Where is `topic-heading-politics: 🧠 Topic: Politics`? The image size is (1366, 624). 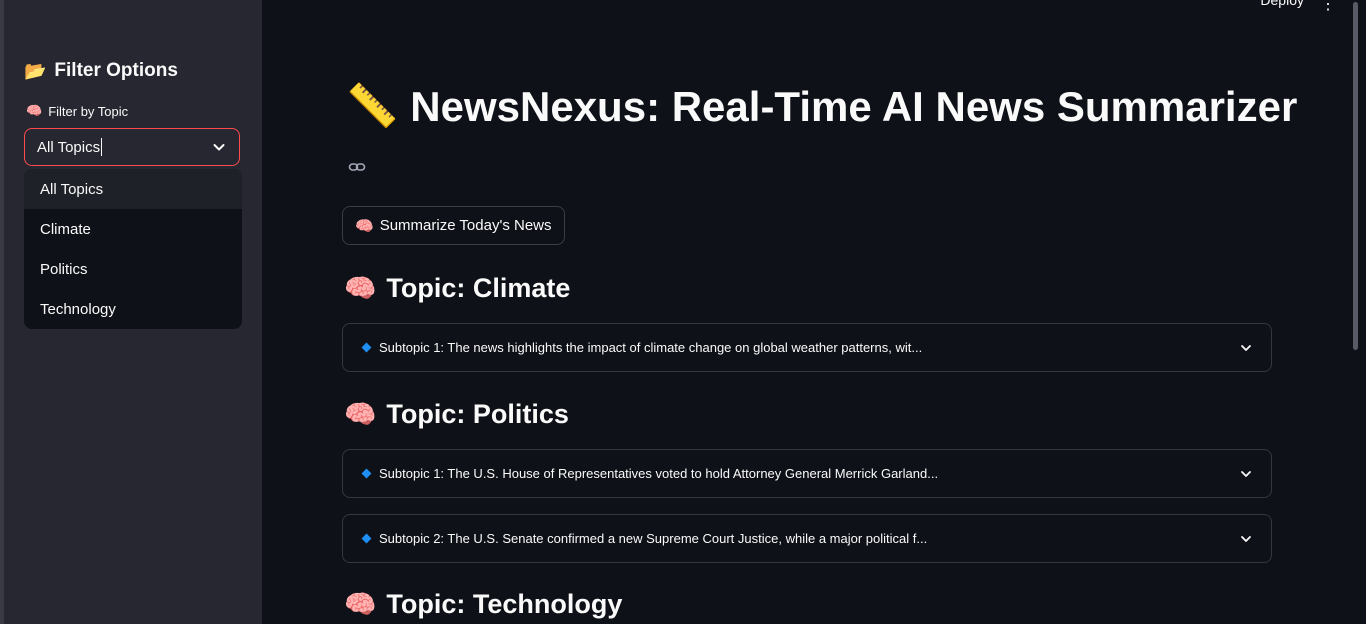
topic-heading-politics: 🧠 Topic: Politics is located at coordinates (456, 414).